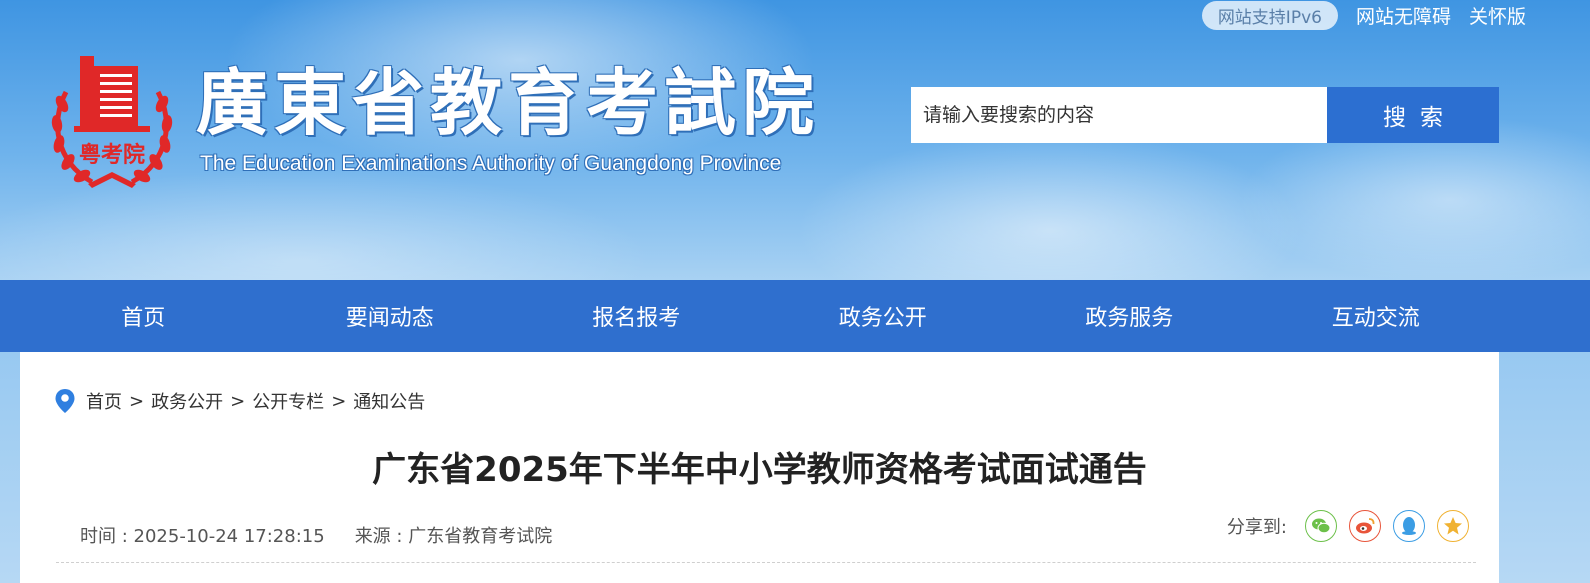 The image size is (1590, 583). Describe the element at coordinates (187, 401) in the screenshot. I see `breadcrumb-government-affairs: 政务公开` at that location.